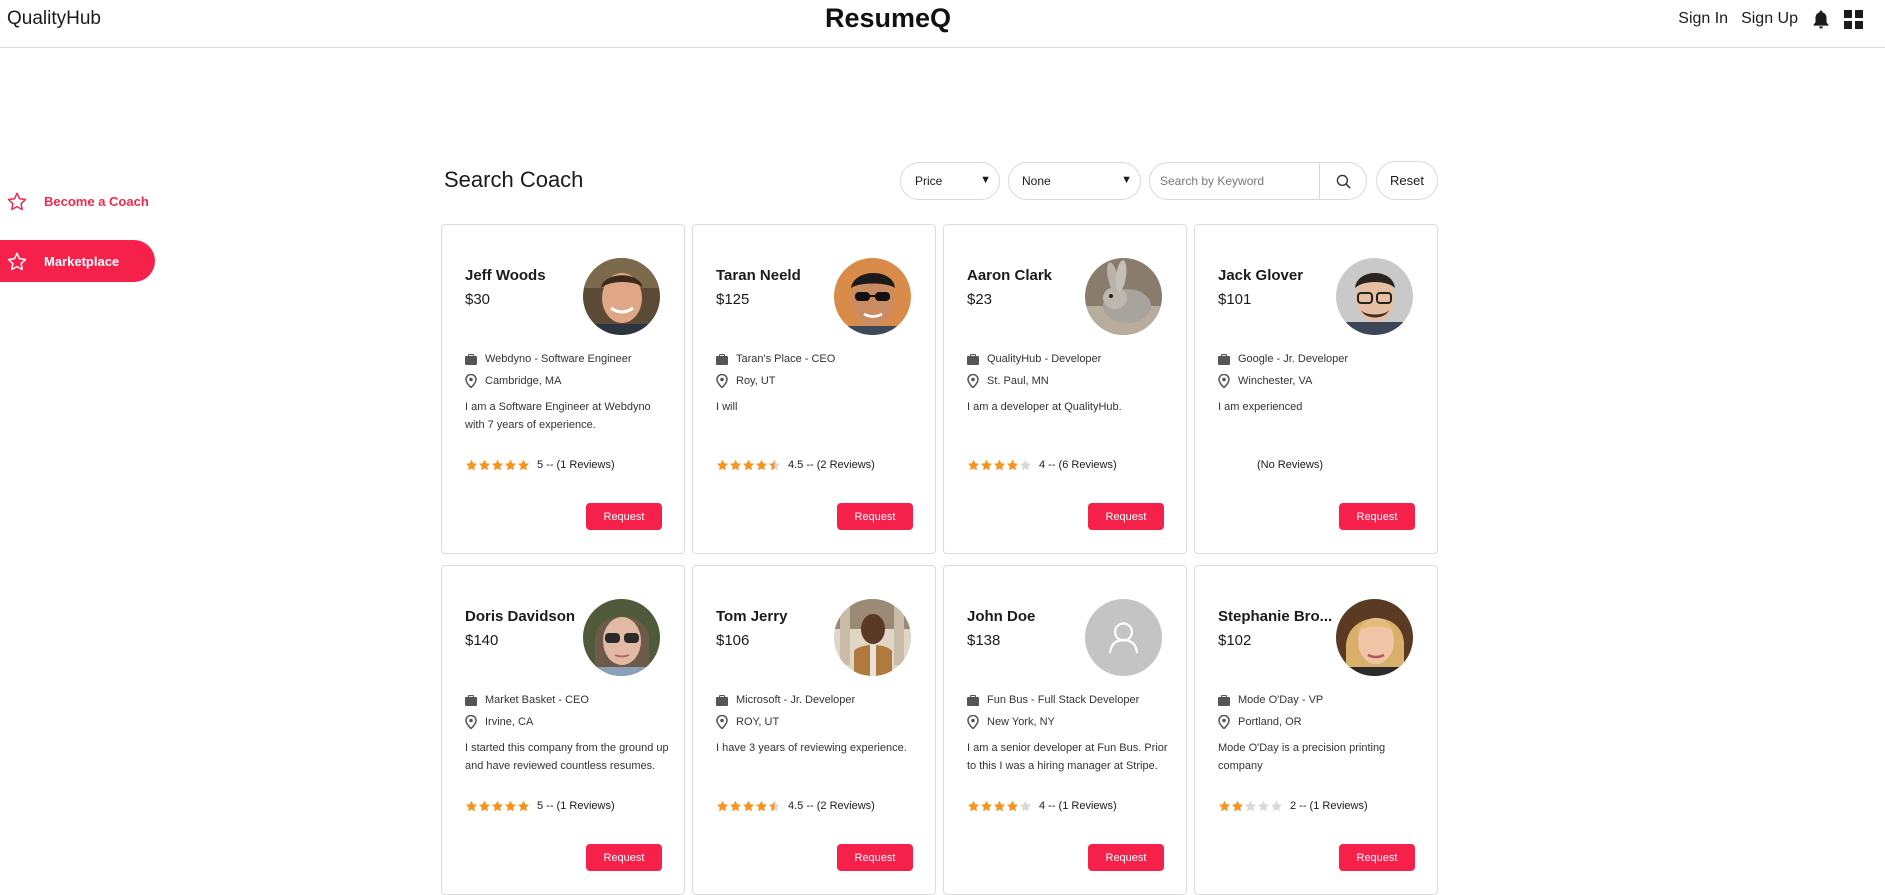 The image size is (1885, 895). I want to click on caret-down-icon: ▼, so click(1126, 180).